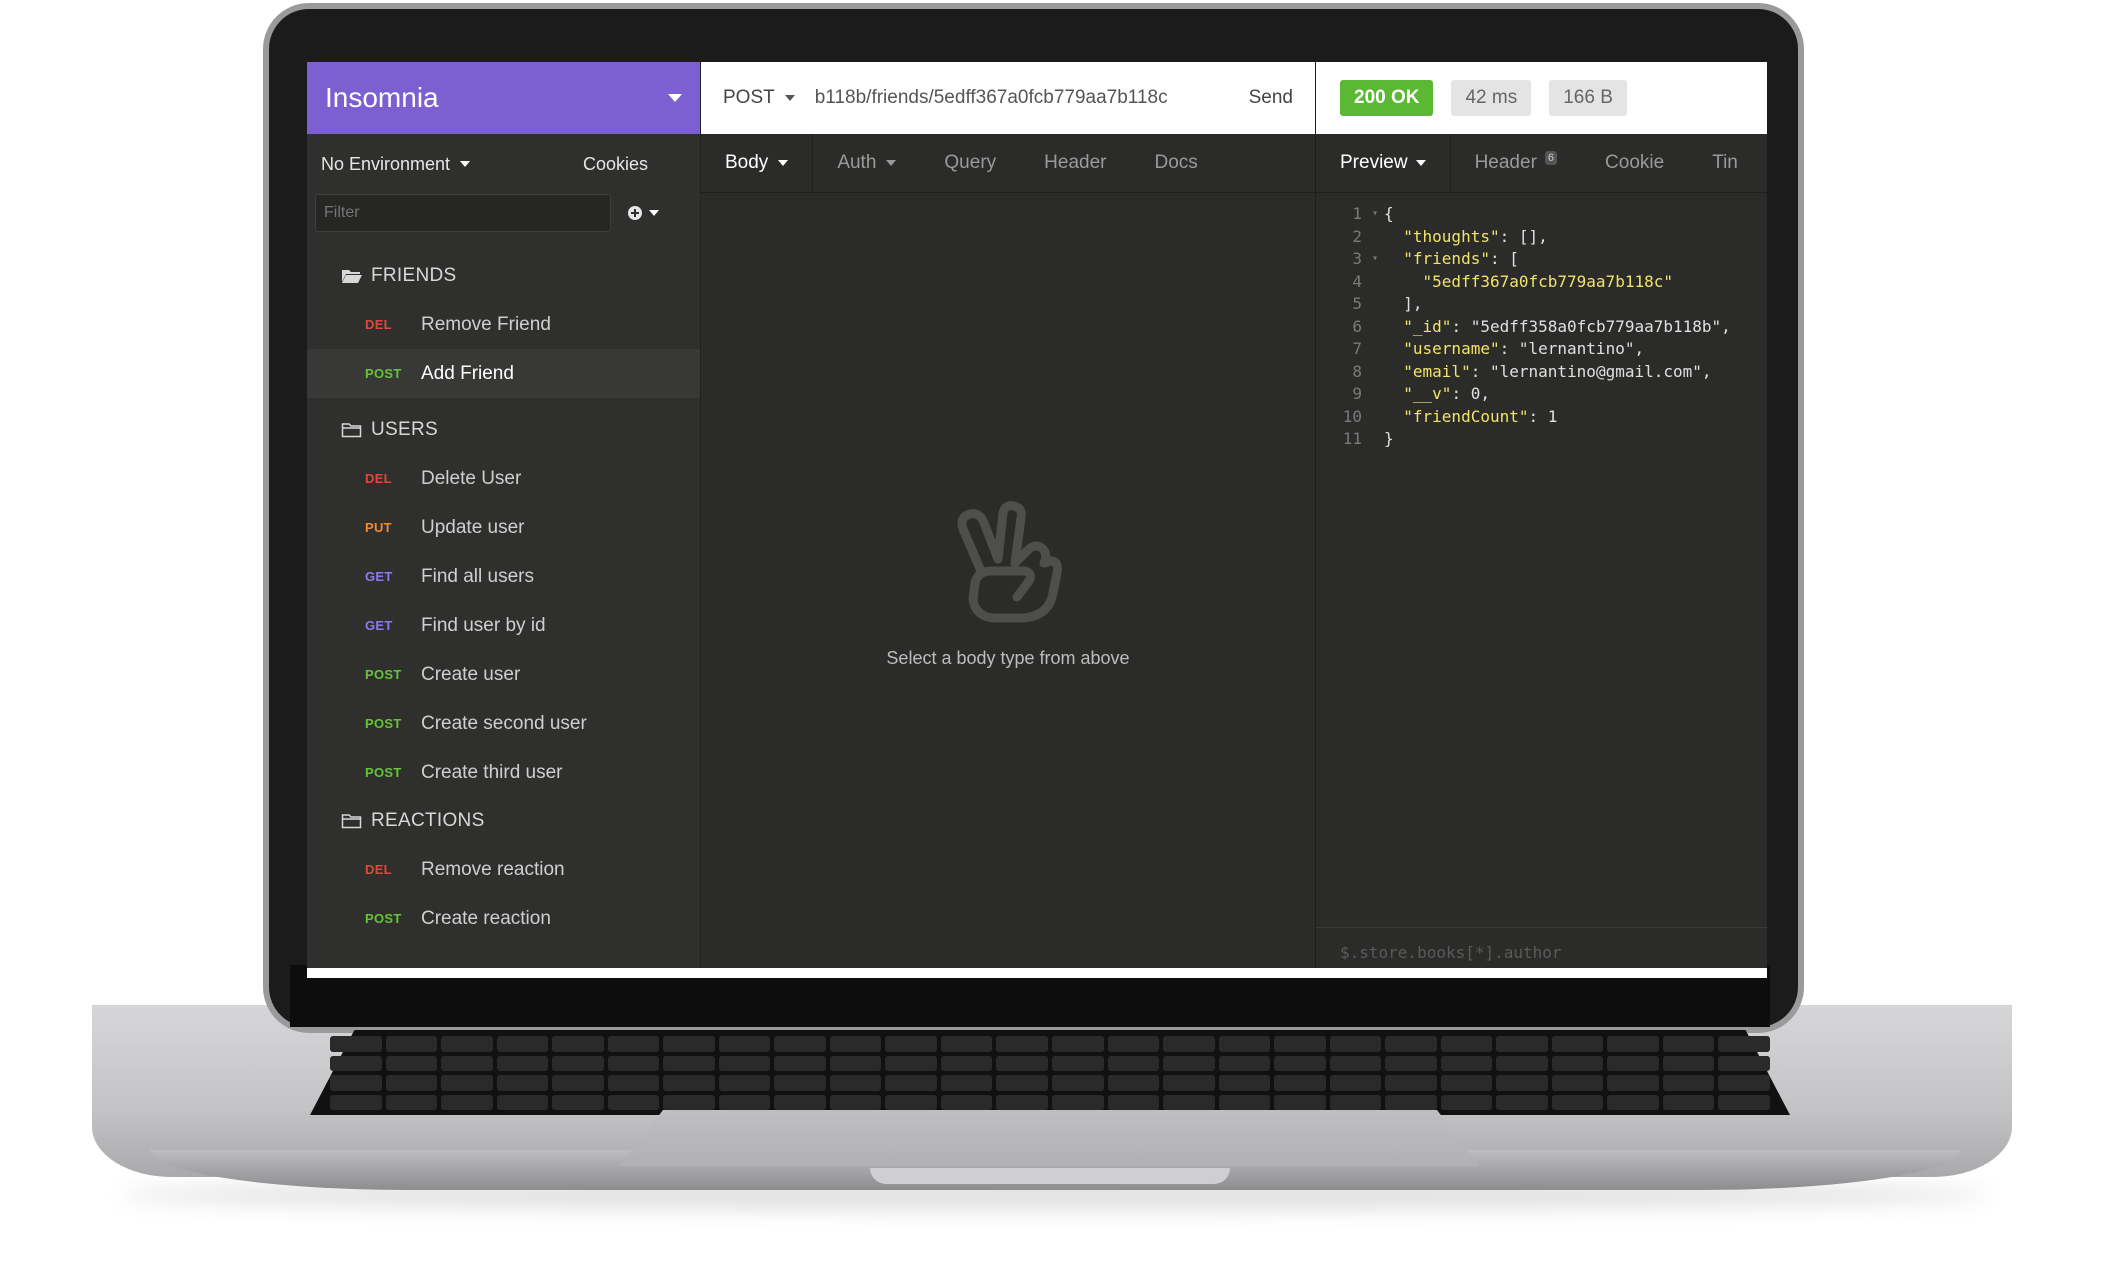 This screenshot has width=2107, height=1264. I want to click on filter-row, so click(503, 213).